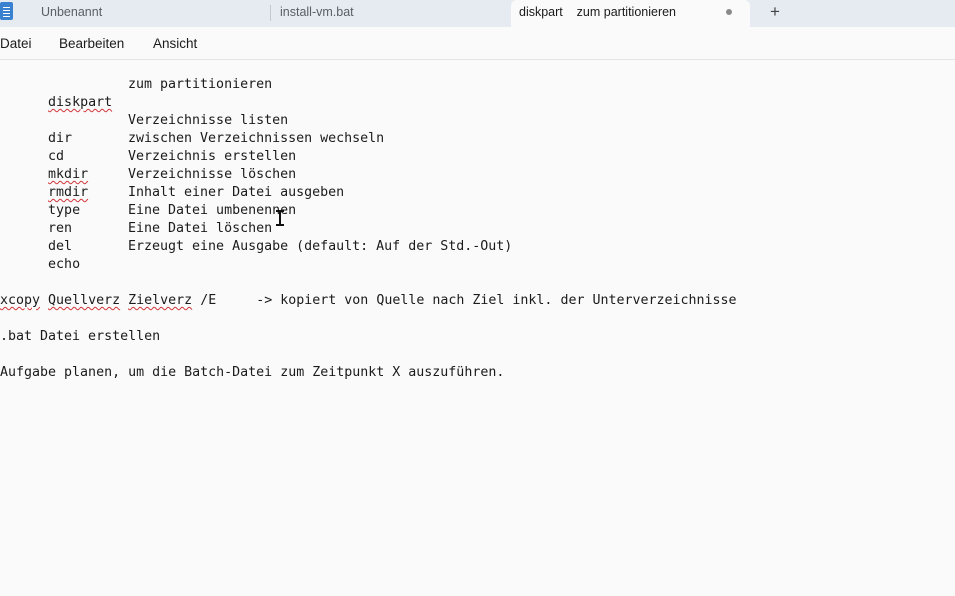 Image resolution: width=955 pixels, height=596 pixels. What do you see at coordinates (172, 201) in the screenshot?
I see `editor-line: type Inhalt einer Datei ausgeben` at bounding box center [172, 201].